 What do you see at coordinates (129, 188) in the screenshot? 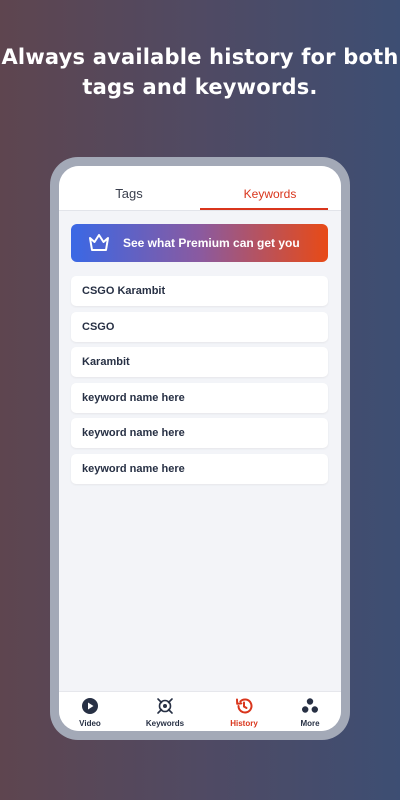
I see `tab-tags: Tags` at bounding box center [129, 188].